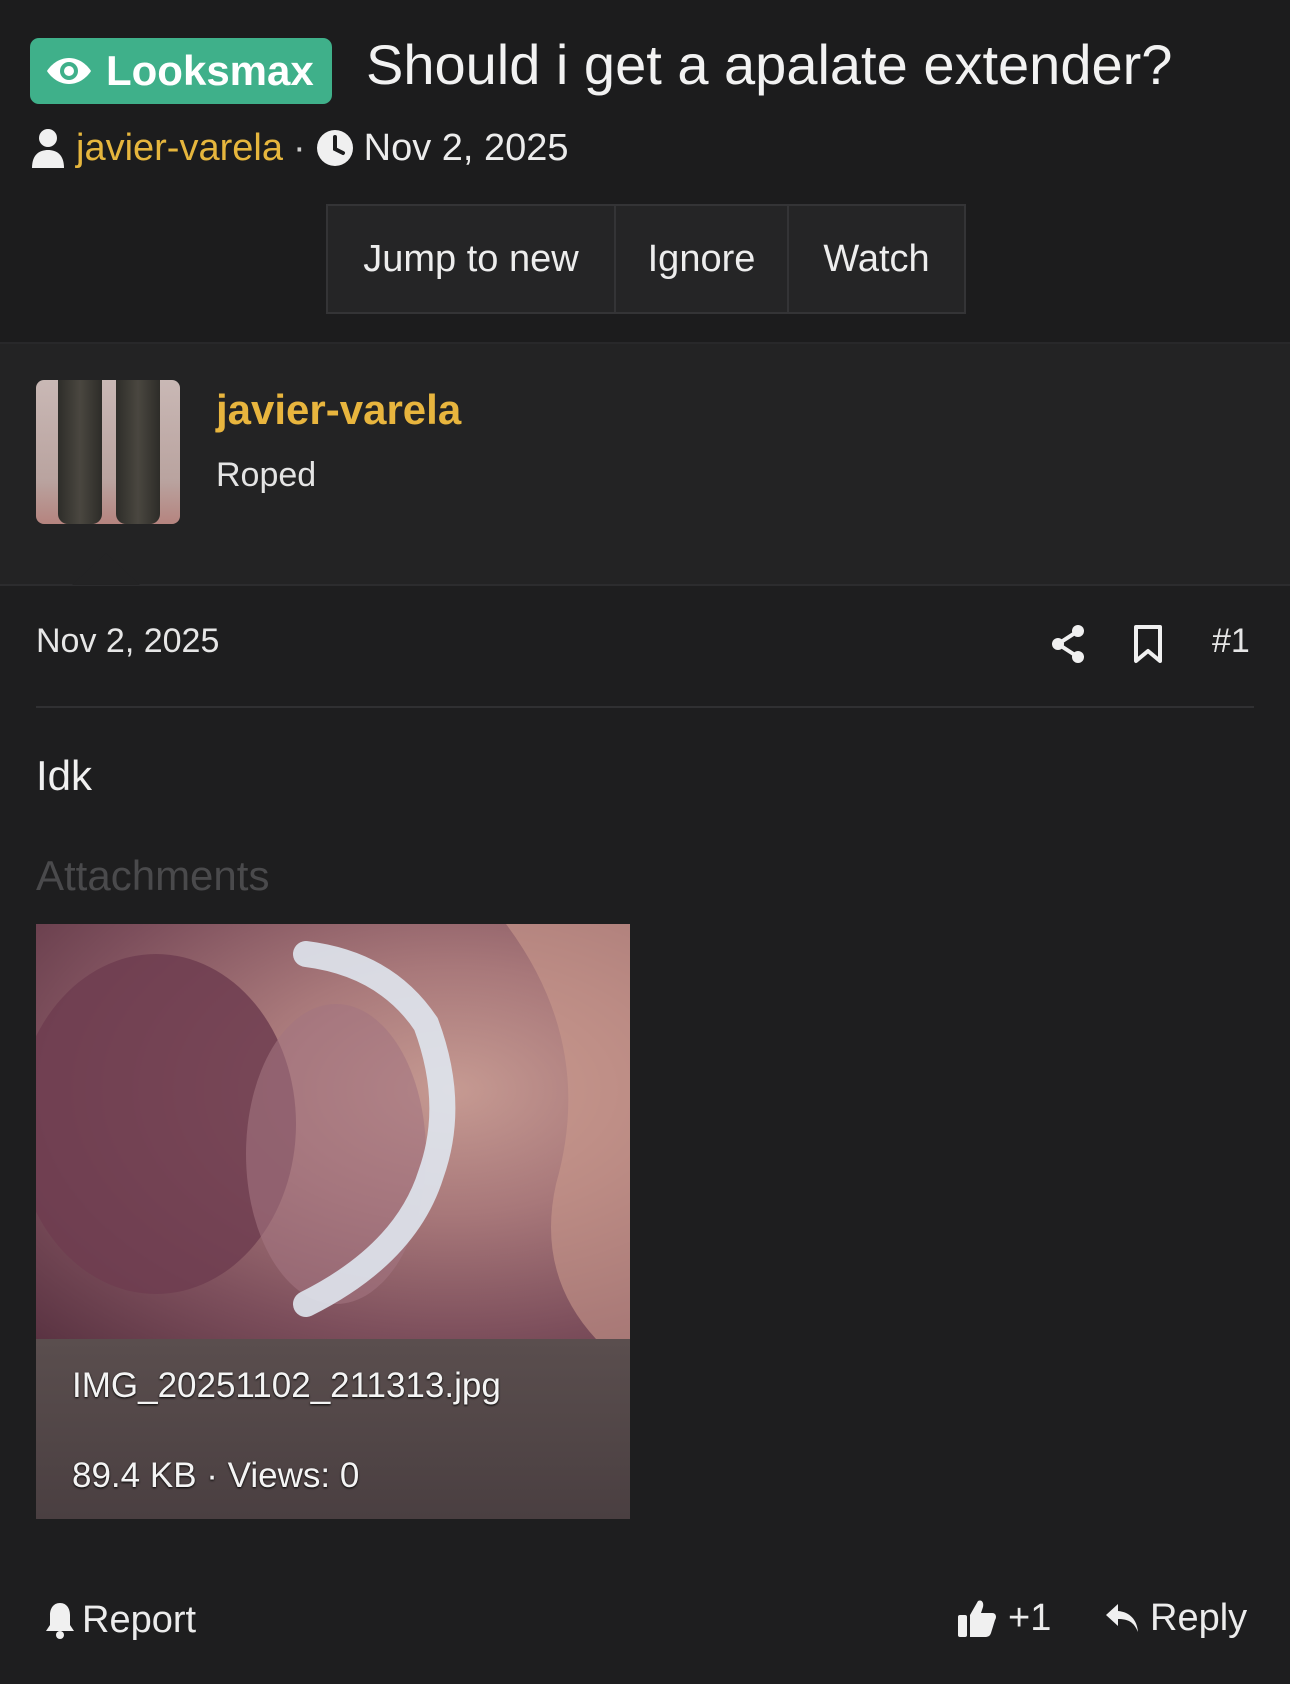 This screenshot has width=1290, height=1684. What do you see at coordinates (1231, 641) in the screenshot?
I see `post-number-link: #1` at bounding box center [1231, 641].